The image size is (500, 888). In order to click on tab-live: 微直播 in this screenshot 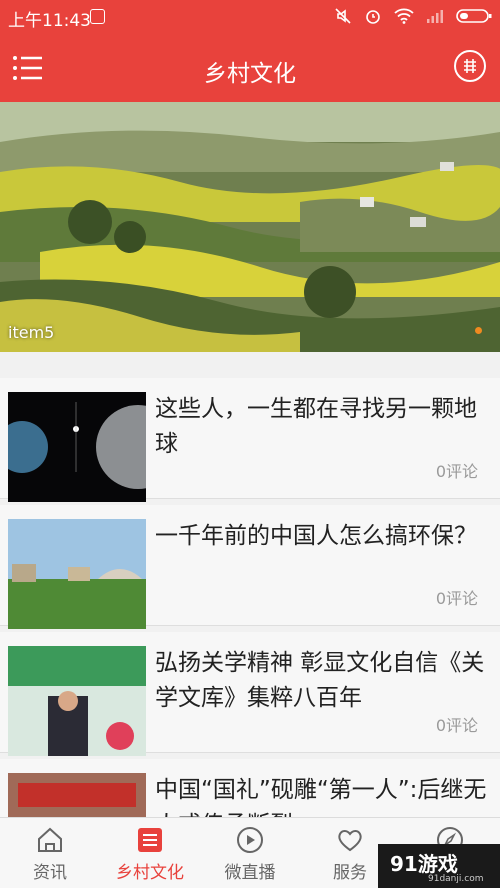, I will do `click(250, 853)`.